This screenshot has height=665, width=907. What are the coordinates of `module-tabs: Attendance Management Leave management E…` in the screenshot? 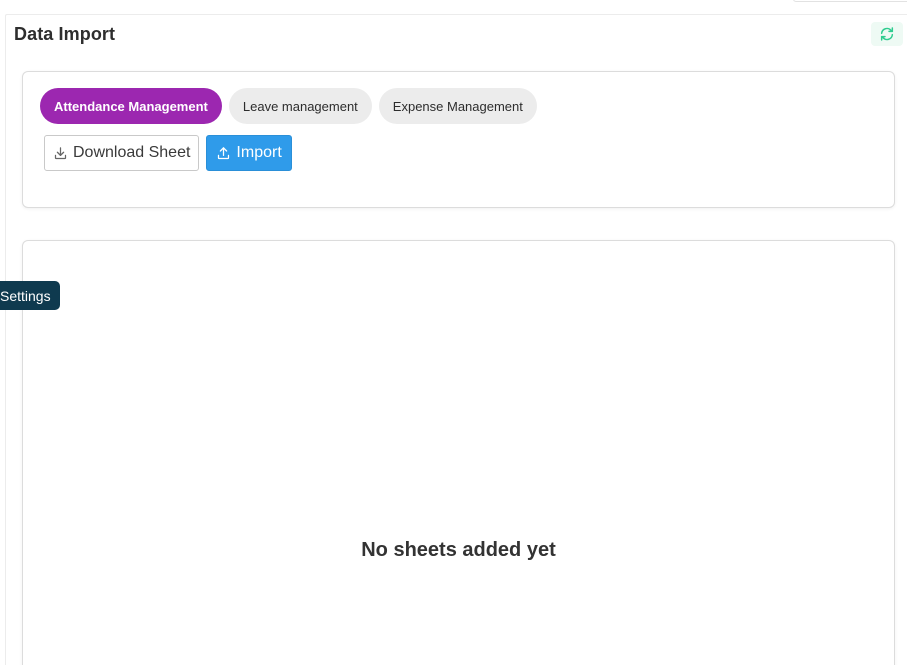 It's located at (288, 106).